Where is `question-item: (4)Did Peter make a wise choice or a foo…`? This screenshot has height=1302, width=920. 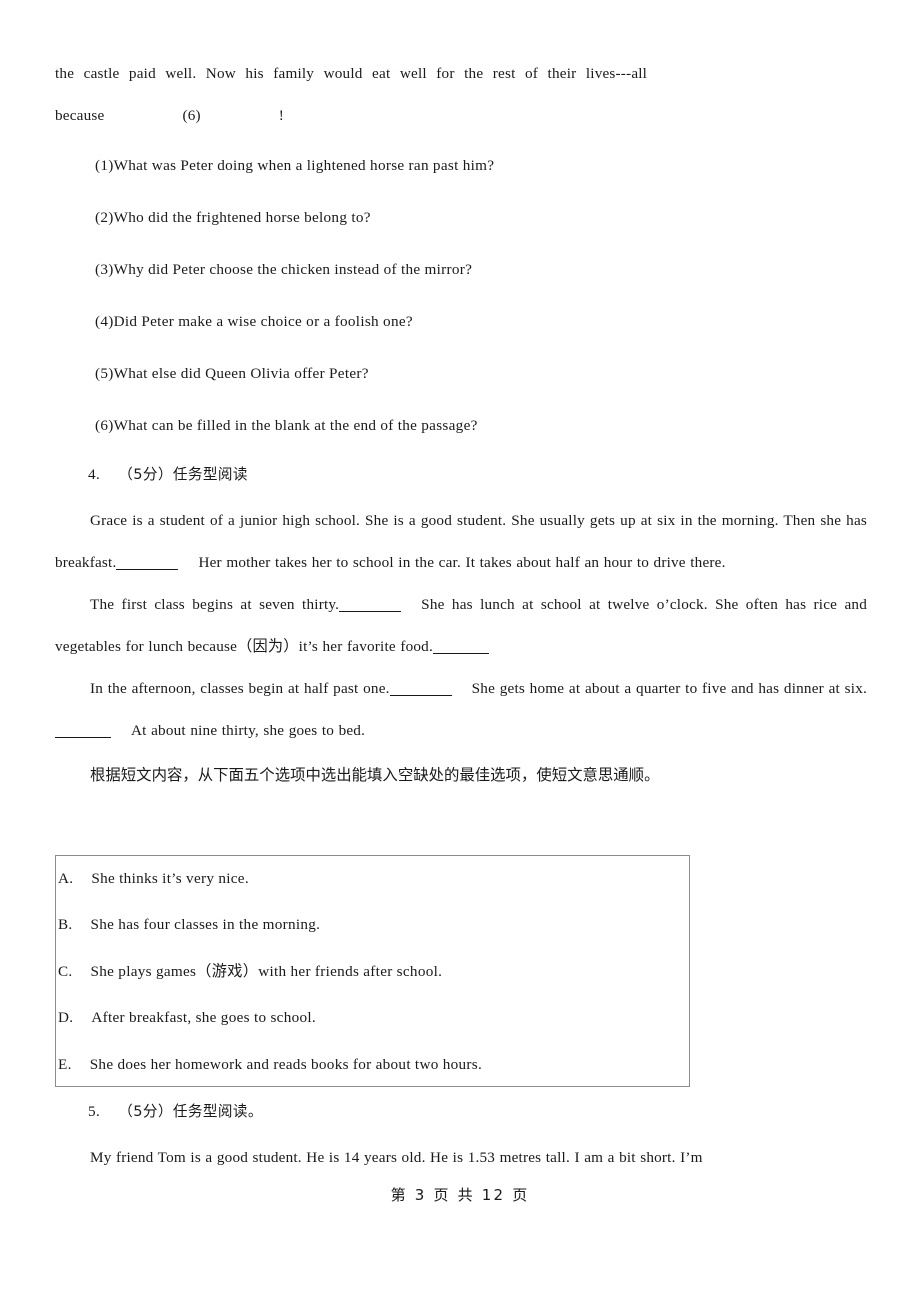
question-item: (4)Did Peter make a wise choice or a foo… is located at coordinates (461, 322).